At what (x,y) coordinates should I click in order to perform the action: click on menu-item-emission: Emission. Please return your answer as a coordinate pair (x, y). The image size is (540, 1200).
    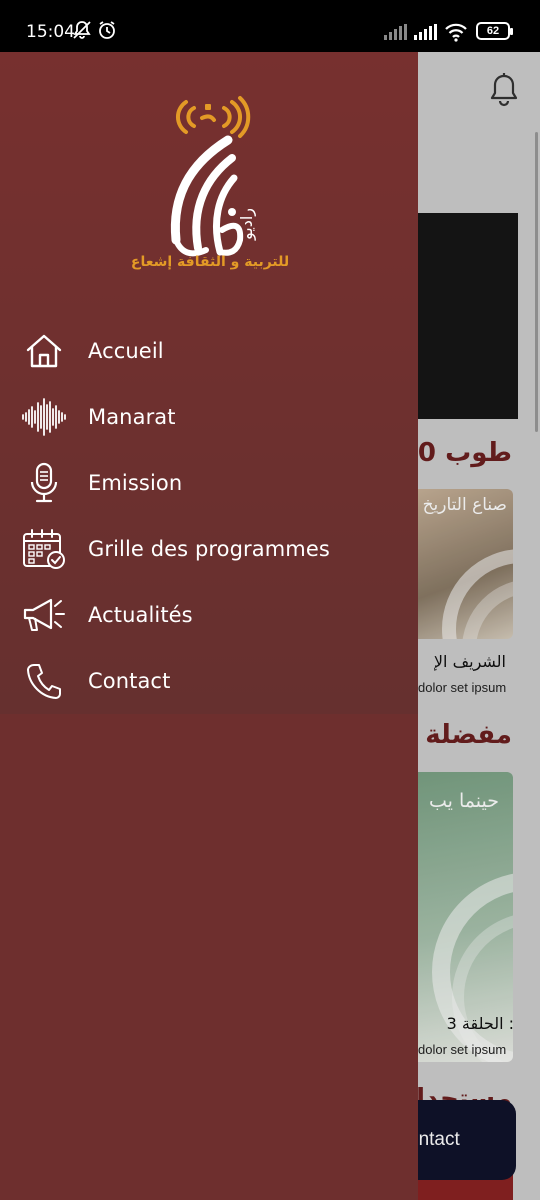
    Looking at the image, I should click on (209, 483).